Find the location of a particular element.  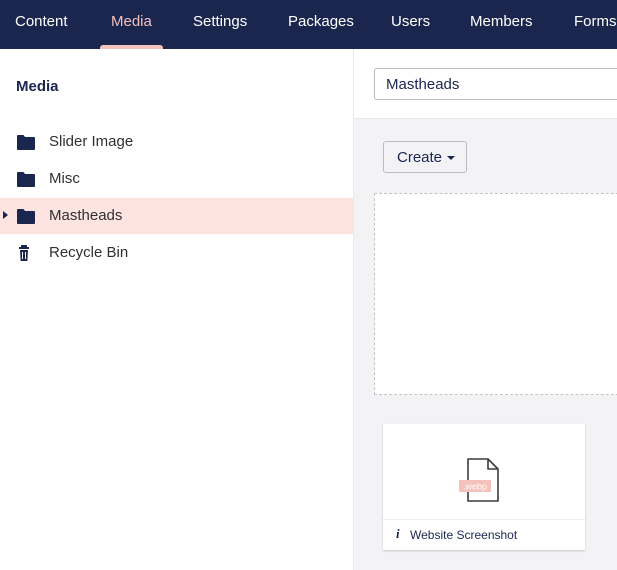

tree-item-label: Slider Image is located at coordinates (91, 141).